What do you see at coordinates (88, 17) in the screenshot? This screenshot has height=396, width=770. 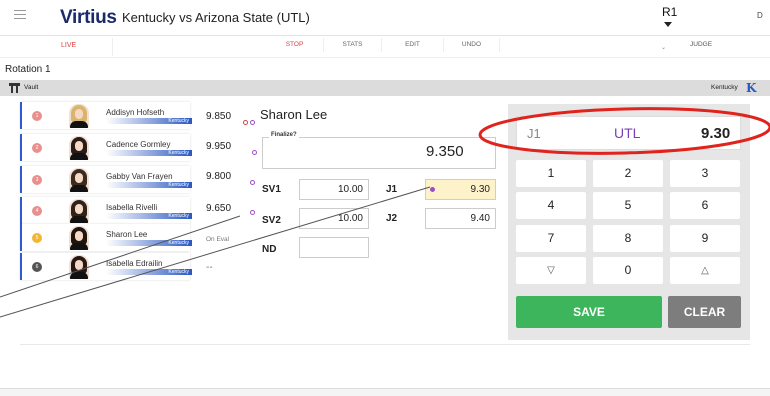 I see `app-logo: Virtius` at bounding box center [88, 17].